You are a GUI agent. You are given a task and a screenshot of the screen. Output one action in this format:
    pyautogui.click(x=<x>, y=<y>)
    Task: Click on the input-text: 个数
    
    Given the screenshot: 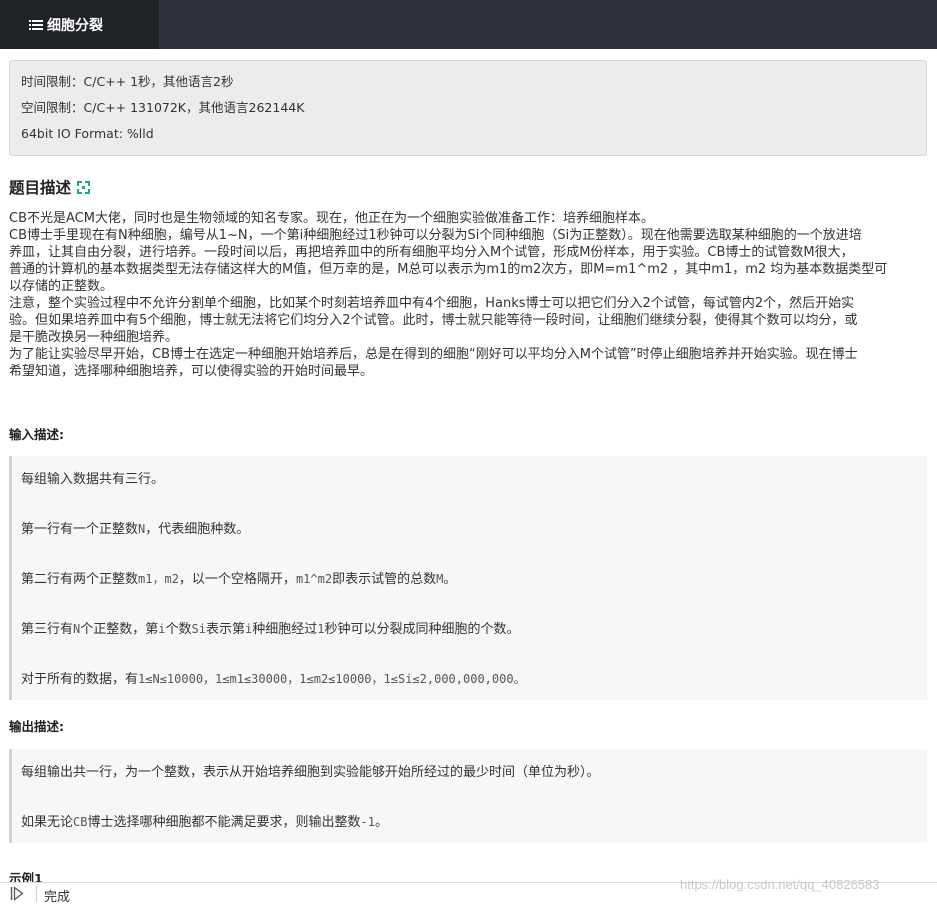 What is the action you would take?
    pyautogui.click(x=178, y=629)
    